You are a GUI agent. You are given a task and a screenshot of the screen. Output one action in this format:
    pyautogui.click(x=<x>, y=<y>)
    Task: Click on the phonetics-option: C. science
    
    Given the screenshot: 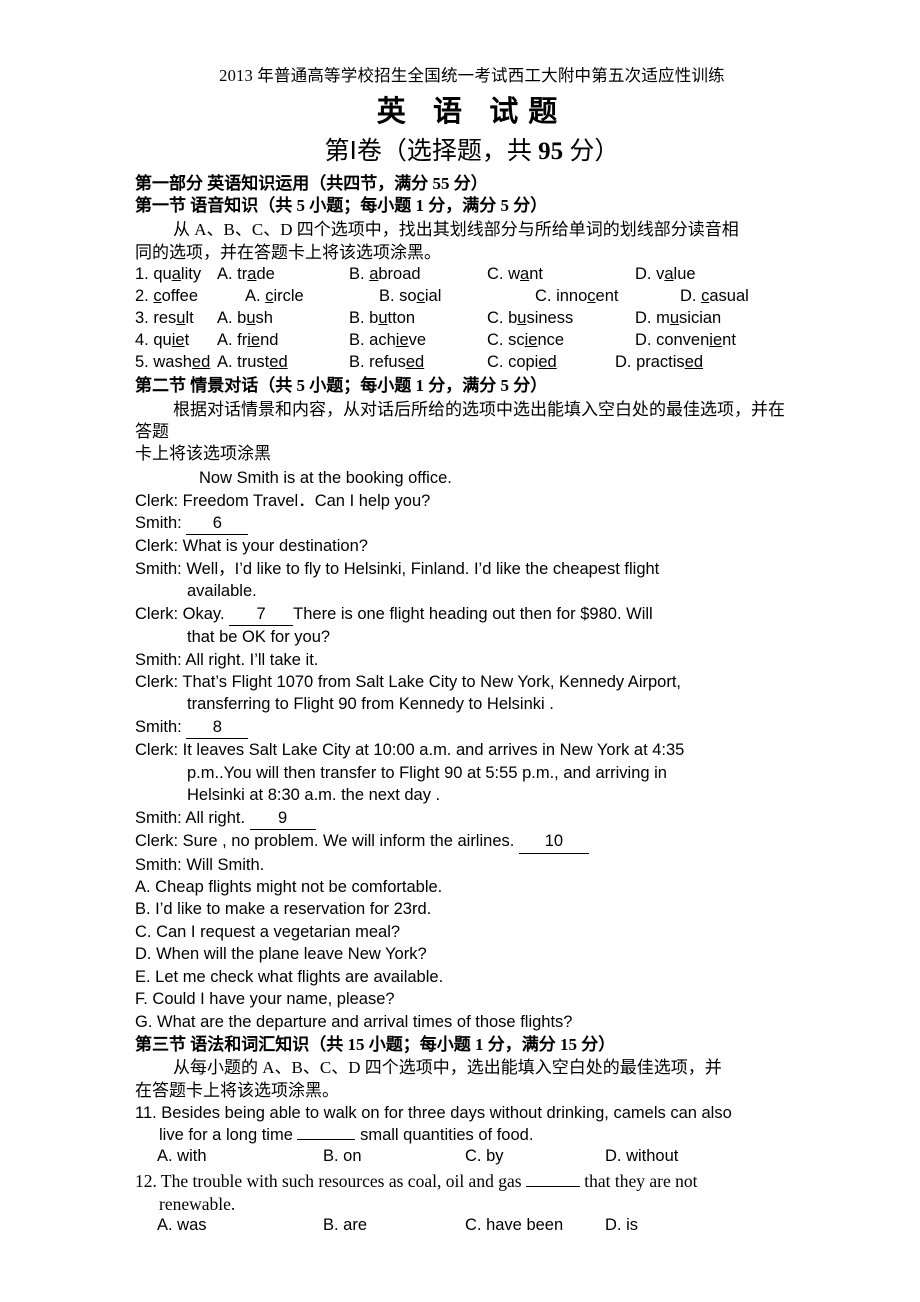 What is the action you would take?
    pyautogui.click(x=525, y=340)
    